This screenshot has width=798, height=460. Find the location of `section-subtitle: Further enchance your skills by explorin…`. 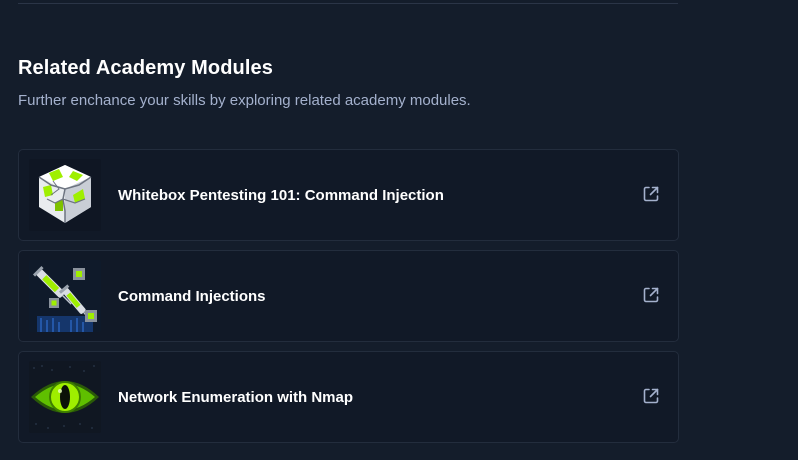

section-subtitle: Further enchance your skills by explorin… is located at coordinates (244, 100).